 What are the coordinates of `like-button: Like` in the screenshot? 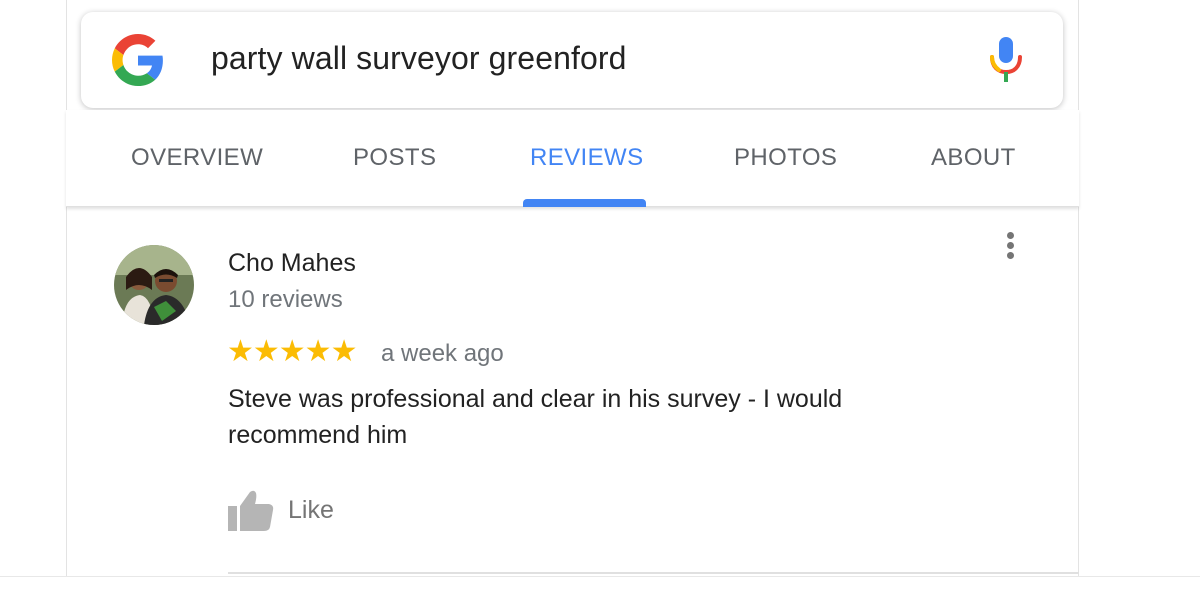 It's located at (293, 510).